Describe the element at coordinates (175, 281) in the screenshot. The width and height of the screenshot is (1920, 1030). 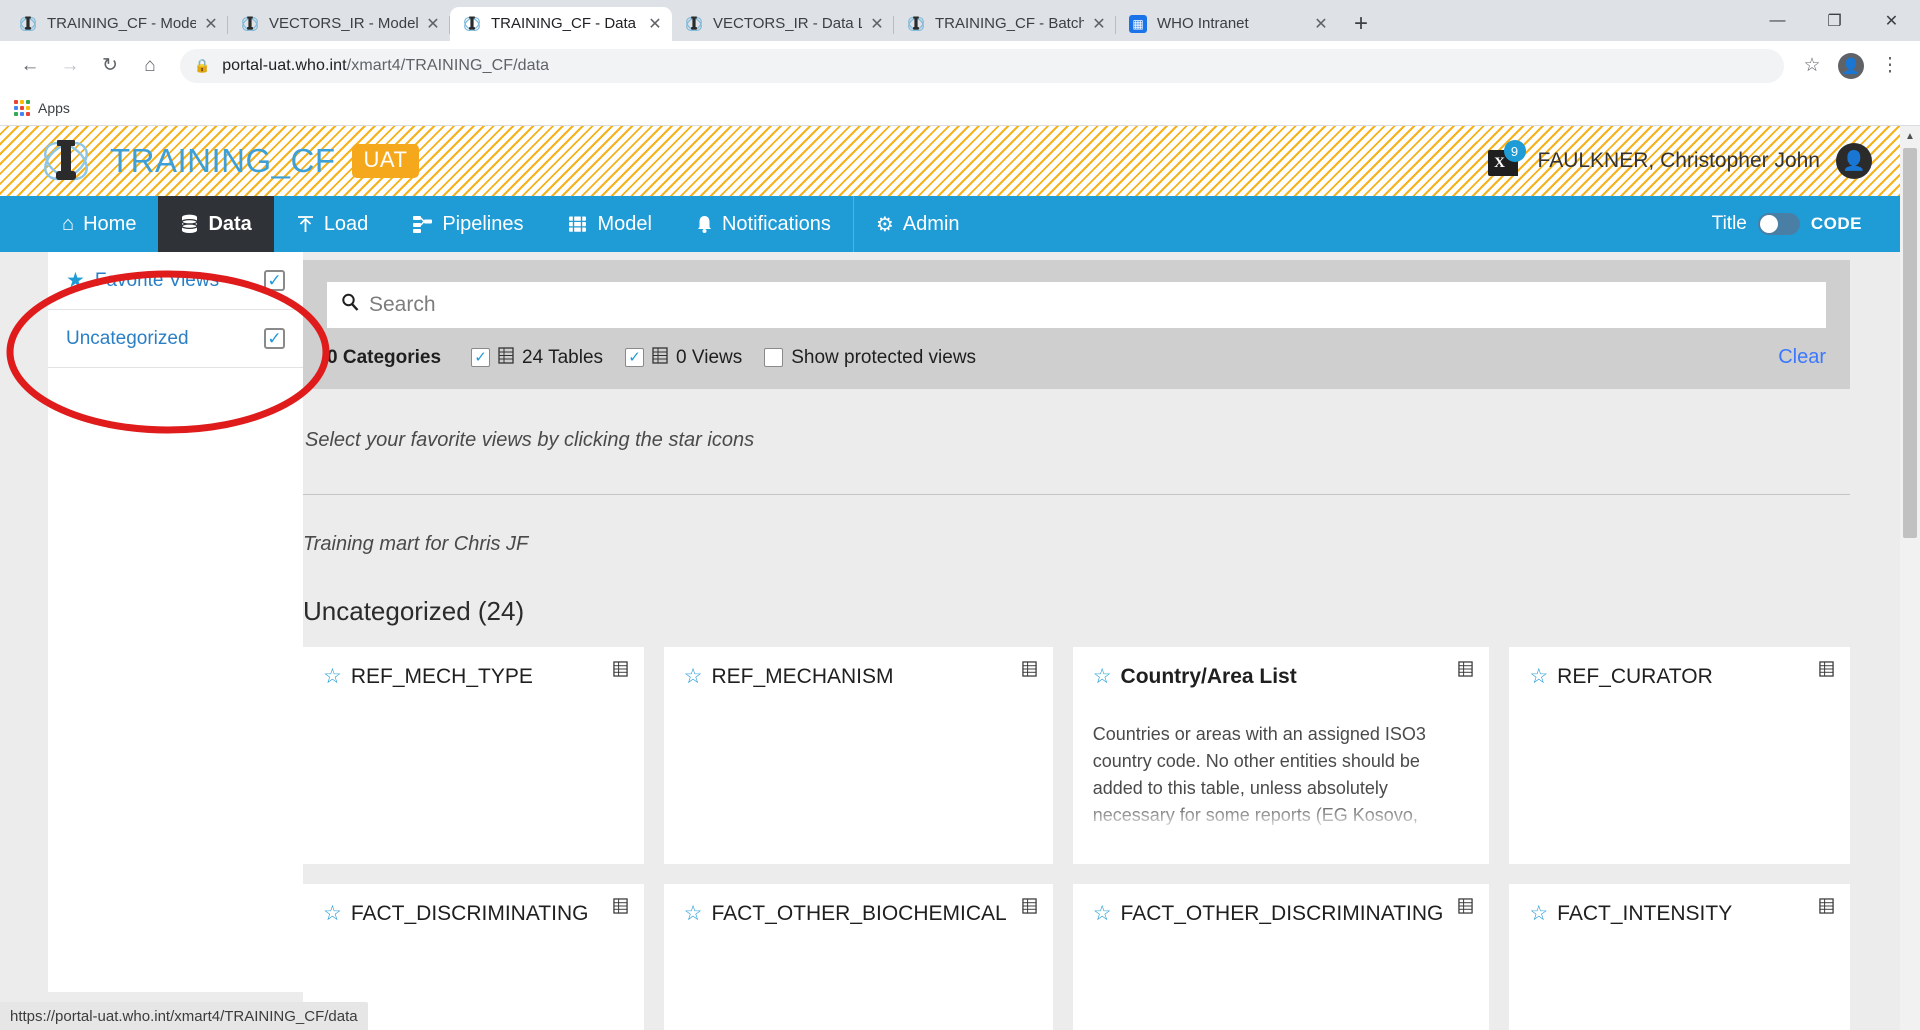
I see `sidebar-item-favorite-views: ★ Favorite Views ✓` at that location.